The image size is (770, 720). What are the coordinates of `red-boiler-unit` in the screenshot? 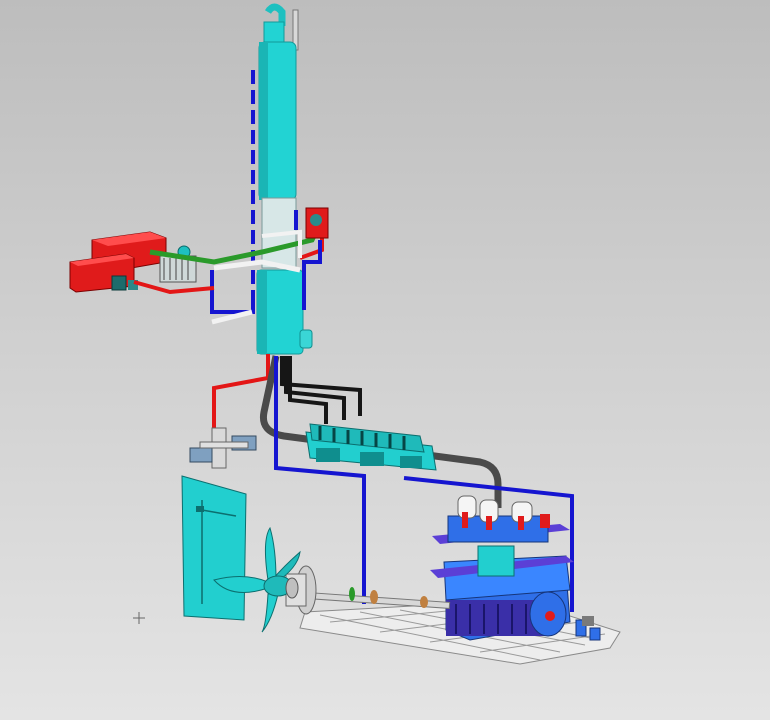 It's located at (118, 262).